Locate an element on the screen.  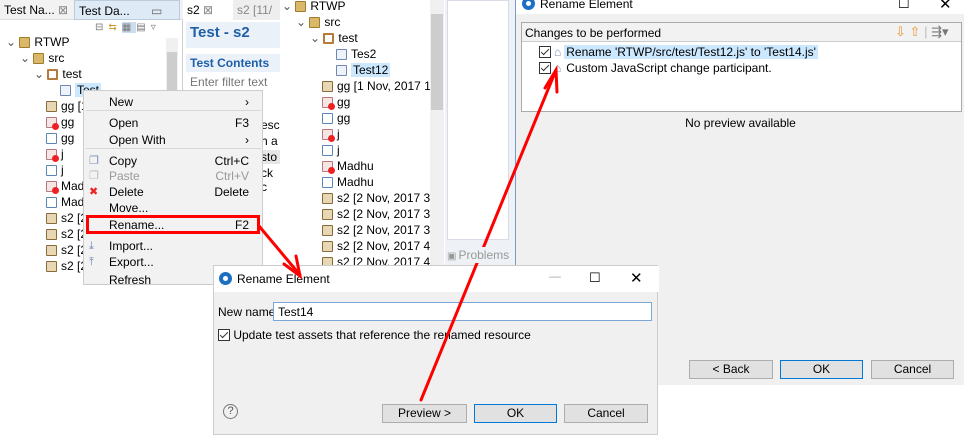
arrow-to-rename-dialog is located at coordinates (279, 250).